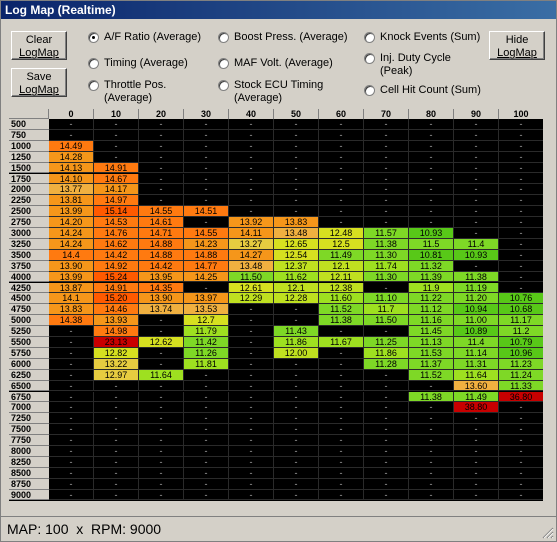 The width and height of the screenshot is (557, 542). What do you see at coordinates (71, 190) in the screenshot?
I see `table-cell: 13.77` at bounding box center [71, 190].